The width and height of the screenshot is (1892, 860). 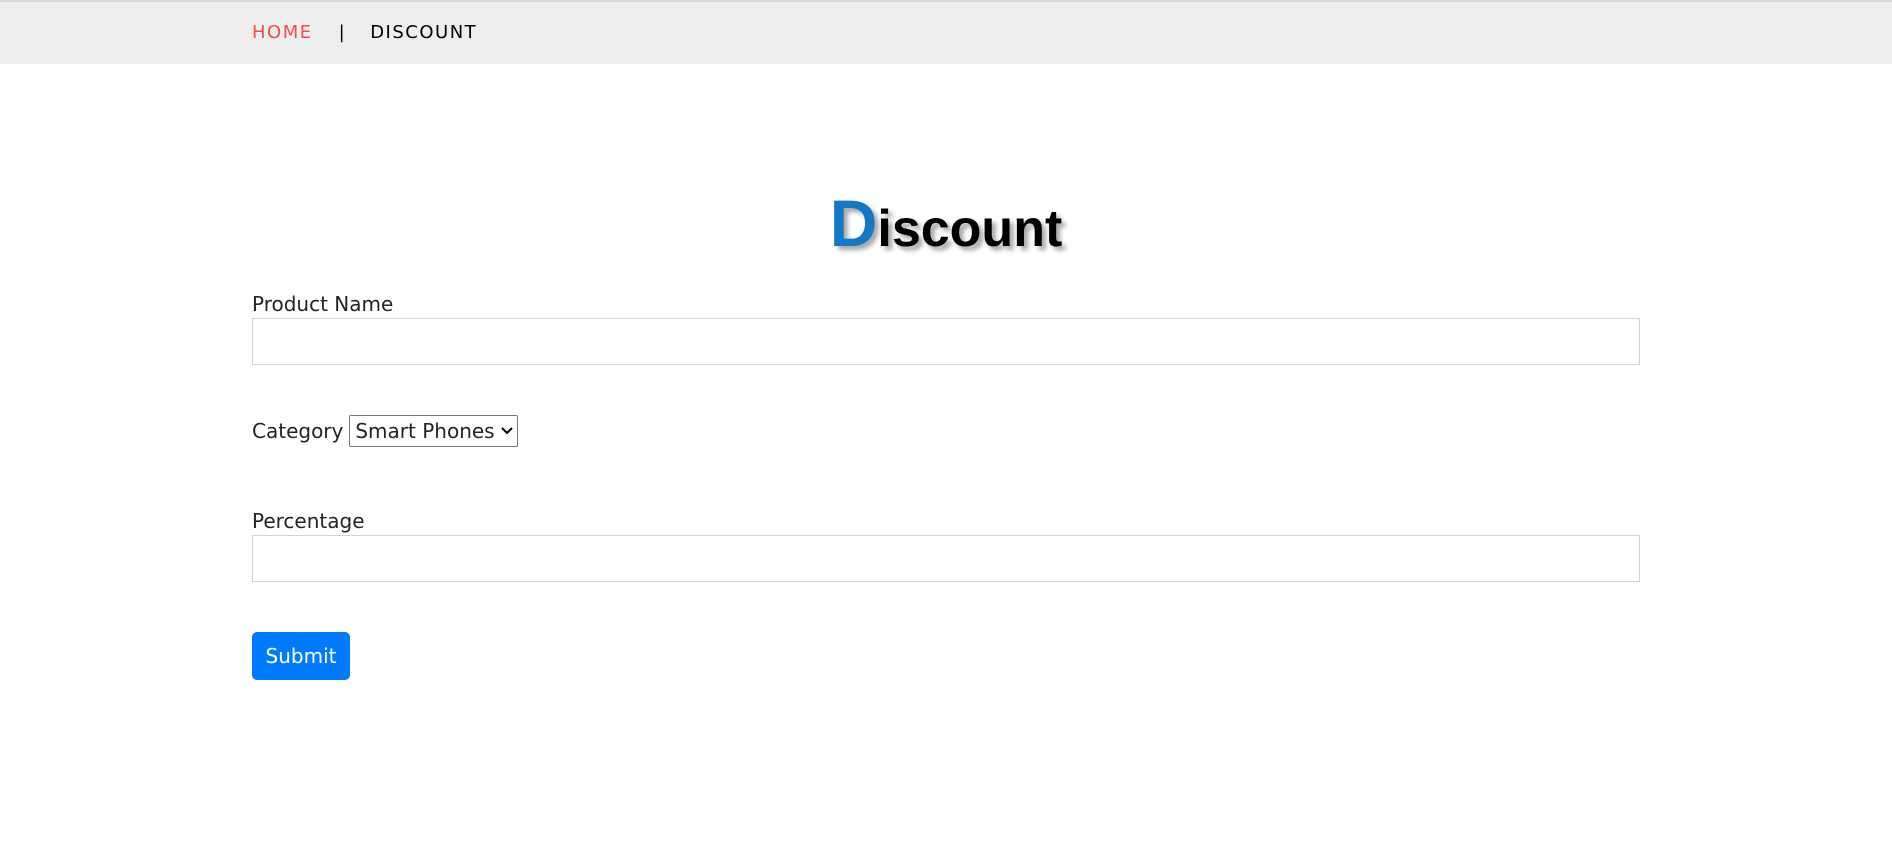 What do you see at coordinates (946, 431) in the screenshot?
I see `category-group: Category Smart Phones` at bounding box center [946, 431].